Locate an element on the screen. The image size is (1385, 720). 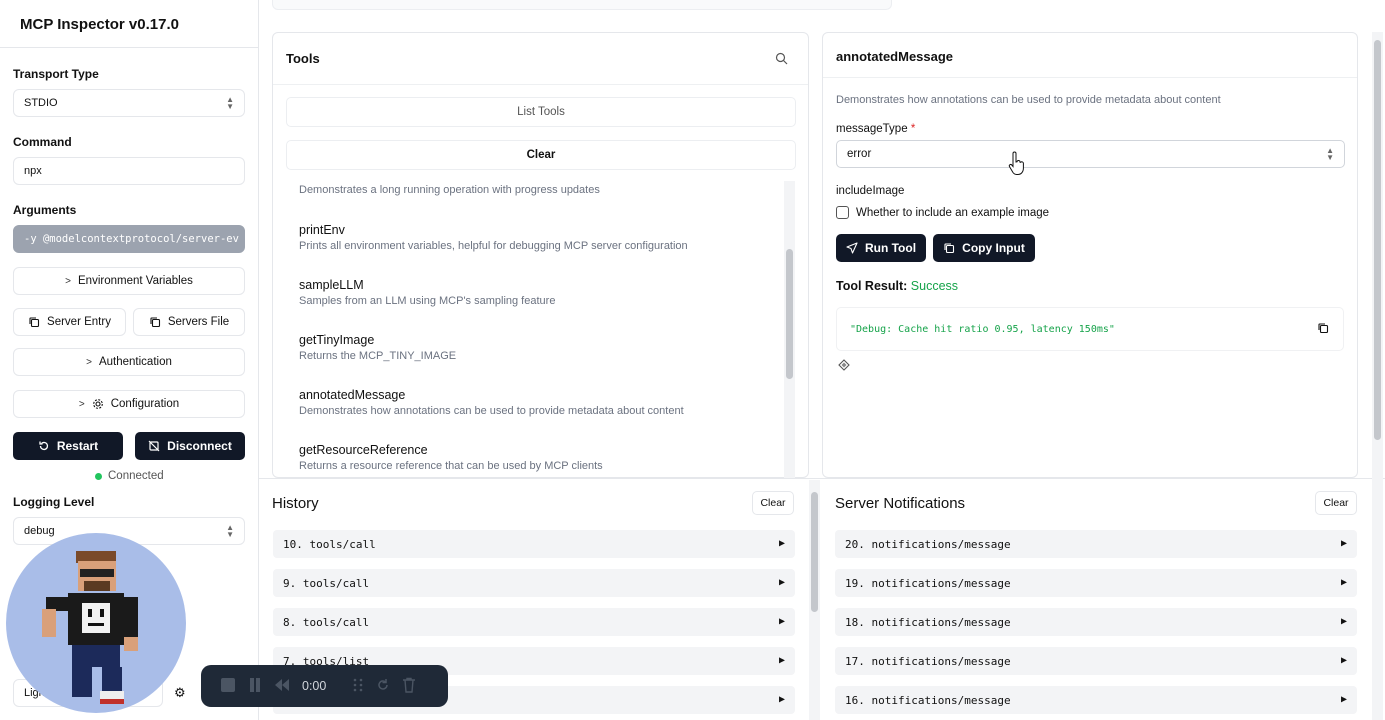
message-type-value: error is located at coordinates (859, 154).